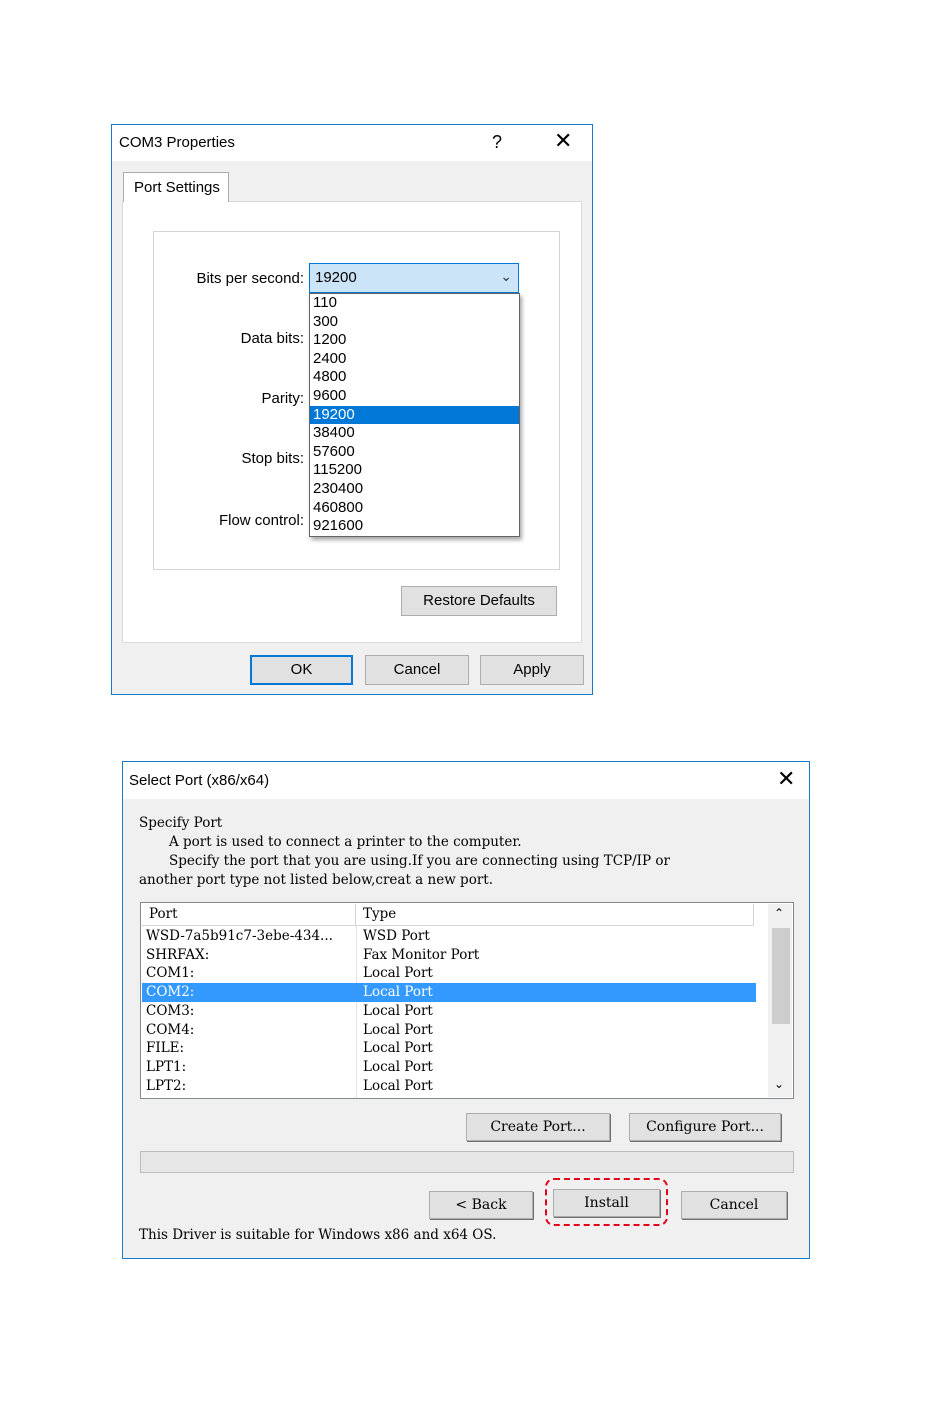  What do you see at coordinates (449, 1048) in the screenshot?
I see `table-row: FILE: Local Port` at bounding box center [449, 1048].